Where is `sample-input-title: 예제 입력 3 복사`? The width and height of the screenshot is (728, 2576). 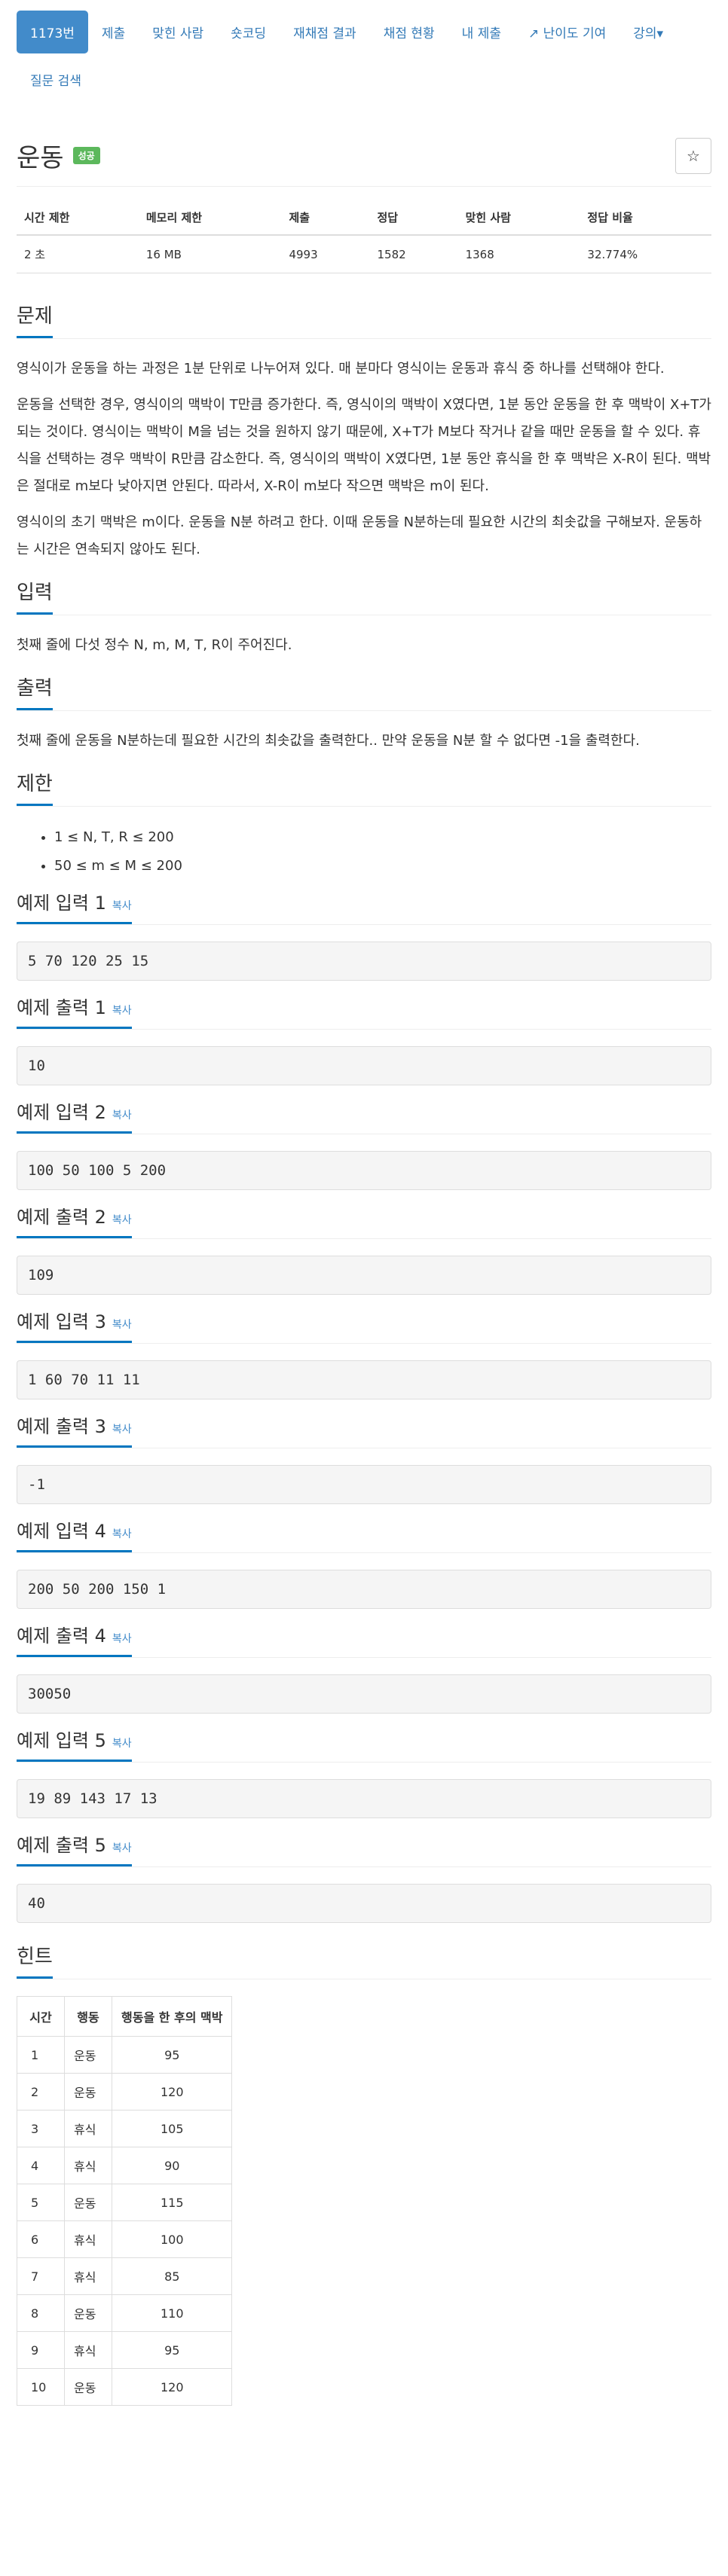 sample-input-title: 예제 입력 3 복사 is located at coordinates (74, 1325).